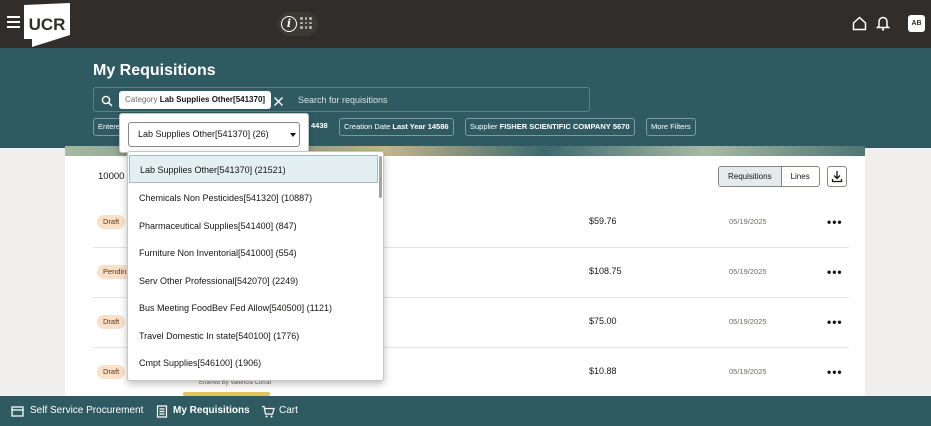 This screenshot has height=426, width=931. What do you see at coordinates (603, 321) in the screenshot?
I see `amount: $75.00` at bounding box center [603, 321].